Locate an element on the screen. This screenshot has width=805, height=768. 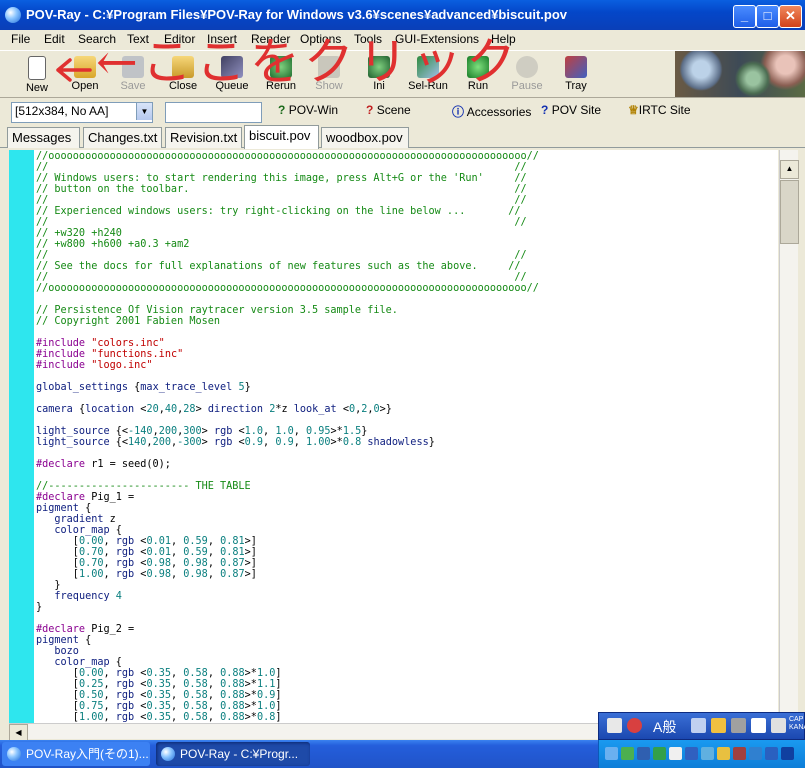
system-tray is located at coordinates (701, 754).